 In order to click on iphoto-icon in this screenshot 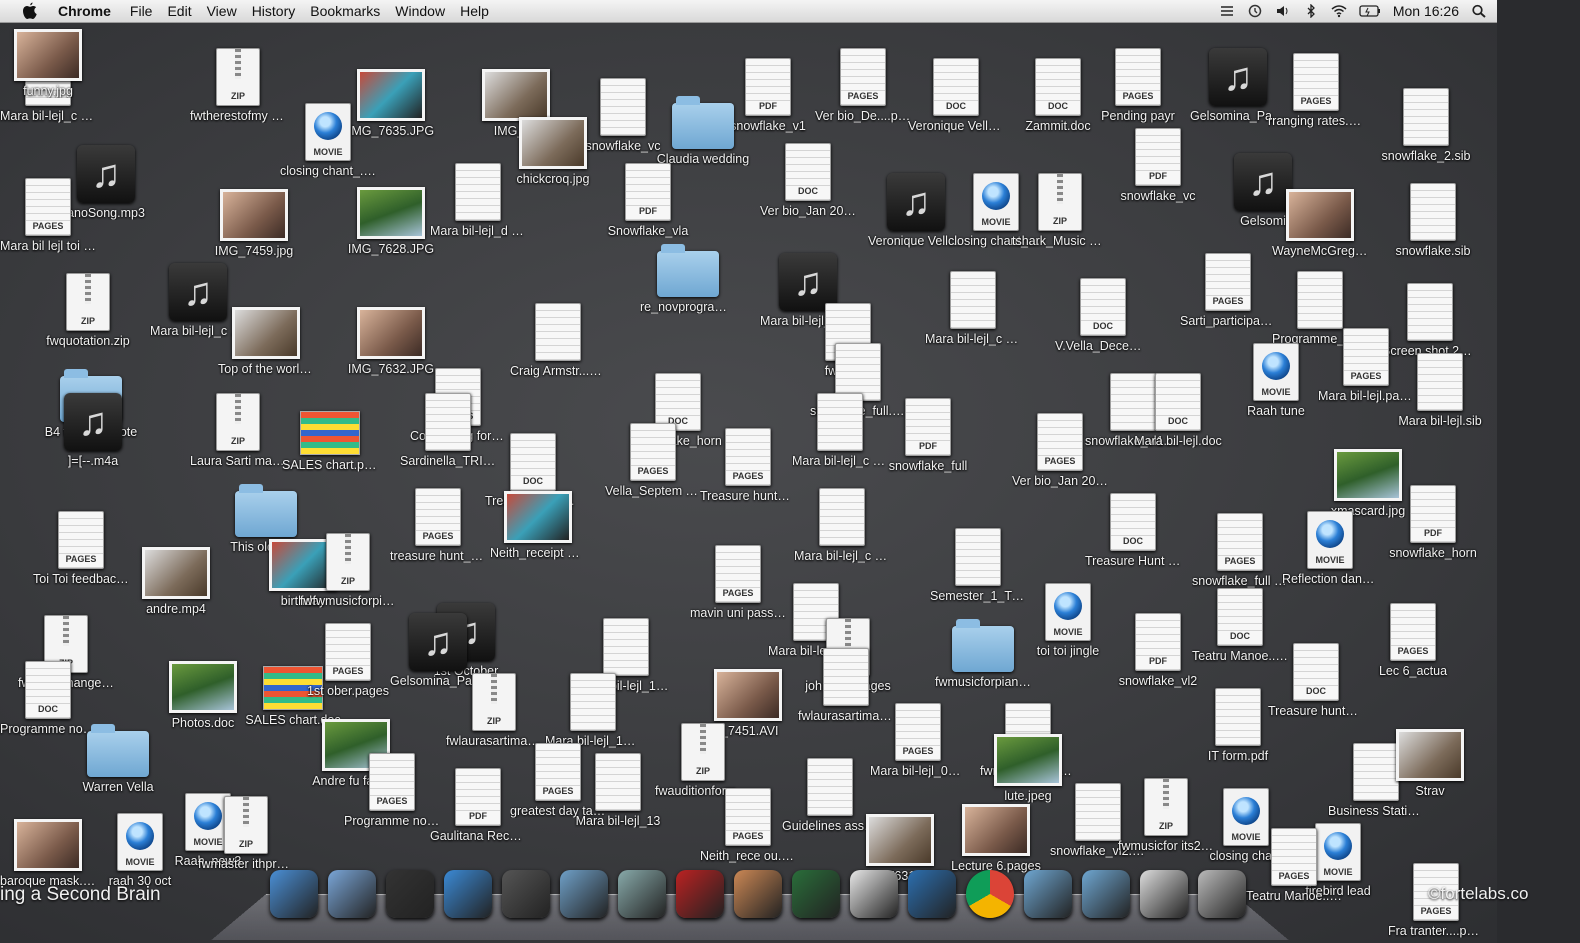, I will do `click(642, 894)`.